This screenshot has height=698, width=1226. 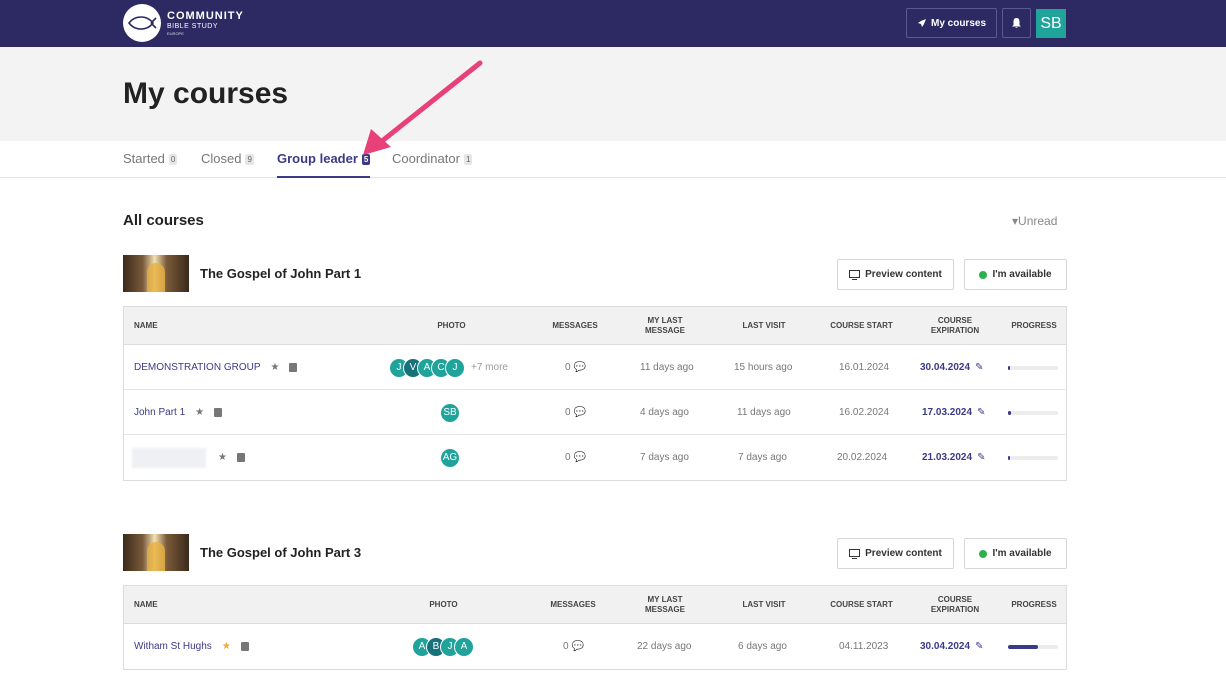 I want to click on avatar: SB, so click(x=450, y=412).